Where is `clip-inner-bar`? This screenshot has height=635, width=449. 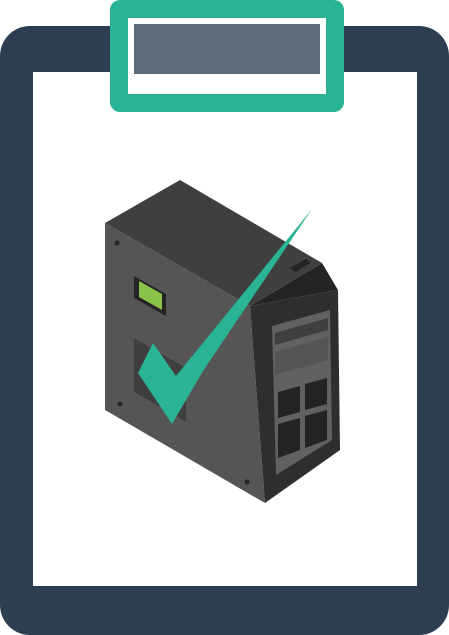
clip-inner-bar is located at coordinates (227, 49).